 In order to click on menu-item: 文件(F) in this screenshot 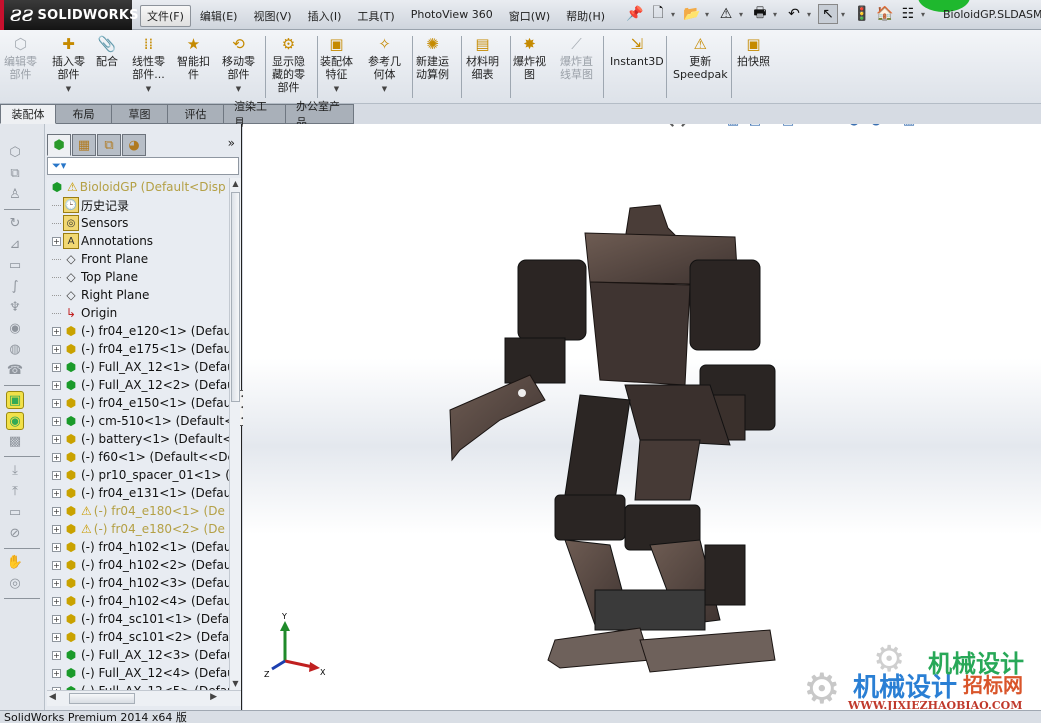, I will do `click(165, 16)`.